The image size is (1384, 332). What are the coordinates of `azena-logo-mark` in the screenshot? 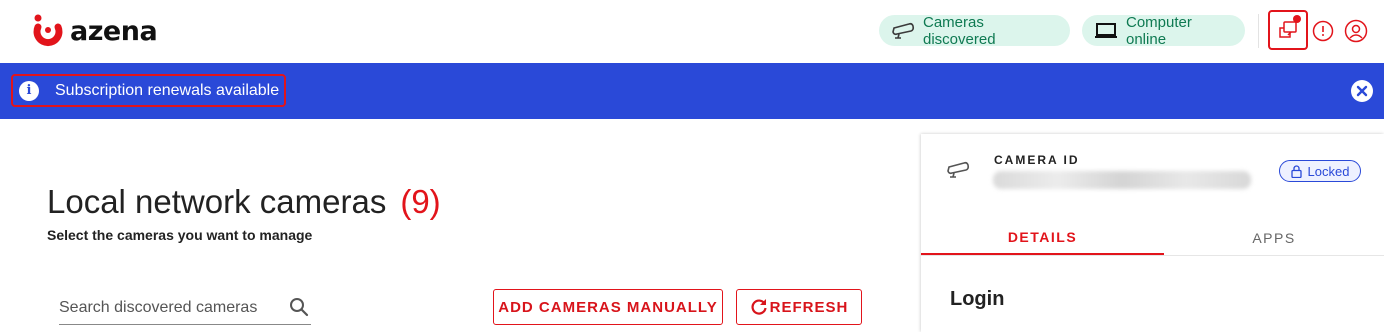 It's located at (48, 30).